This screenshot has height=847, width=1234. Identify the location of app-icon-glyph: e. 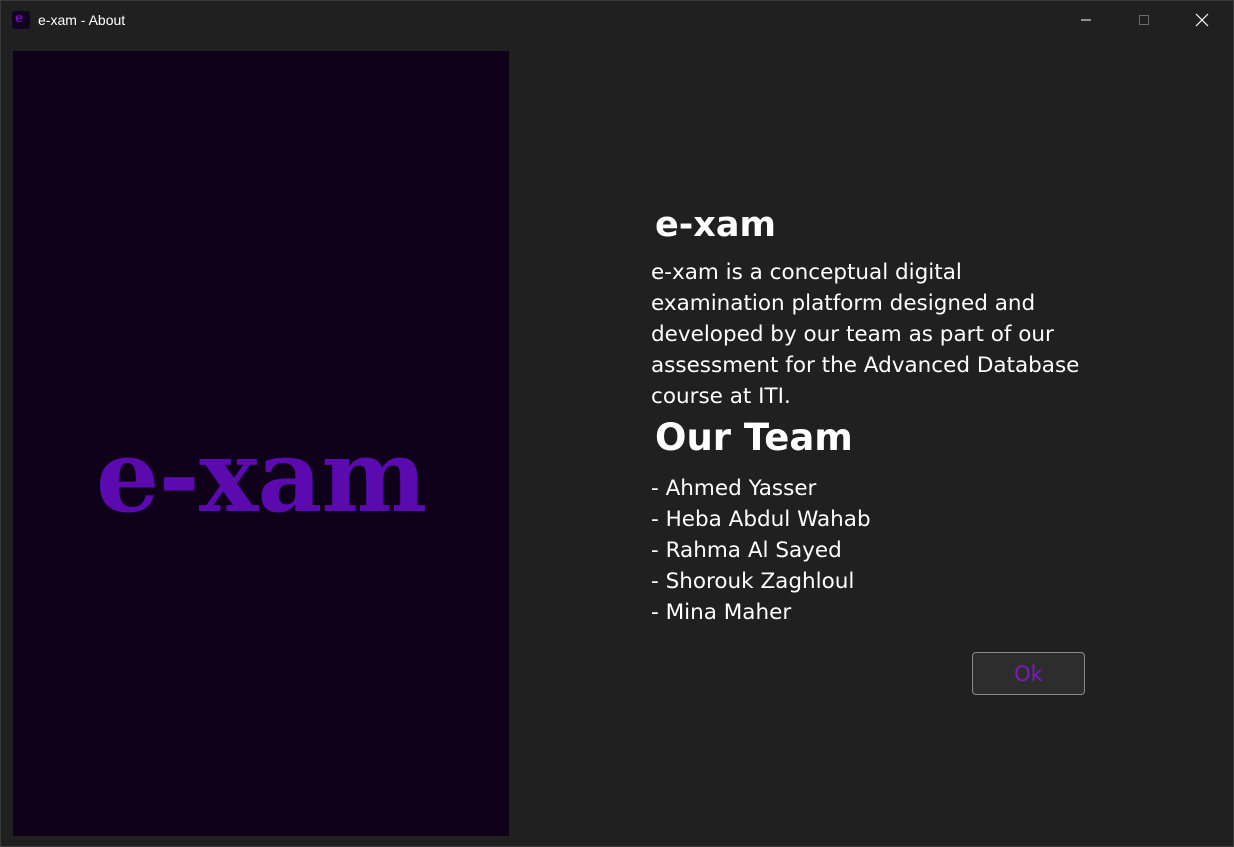
(19, 18).